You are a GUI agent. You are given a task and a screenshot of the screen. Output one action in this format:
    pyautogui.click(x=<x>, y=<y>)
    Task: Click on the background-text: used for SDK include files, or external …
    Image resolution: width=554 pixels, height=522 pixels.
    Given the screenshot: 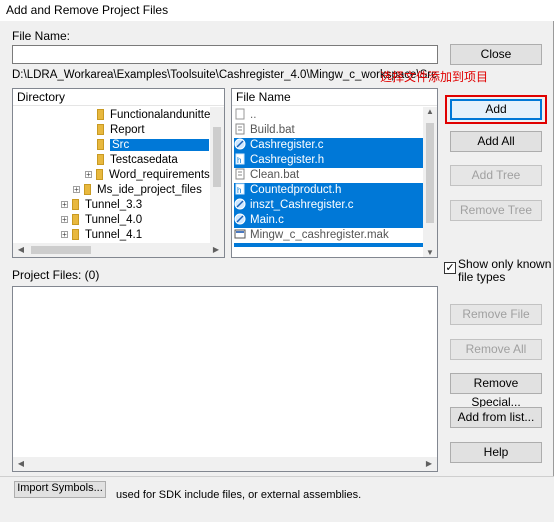 What is the action you would take?
    pyautogui.click(x=239, y=495)
    